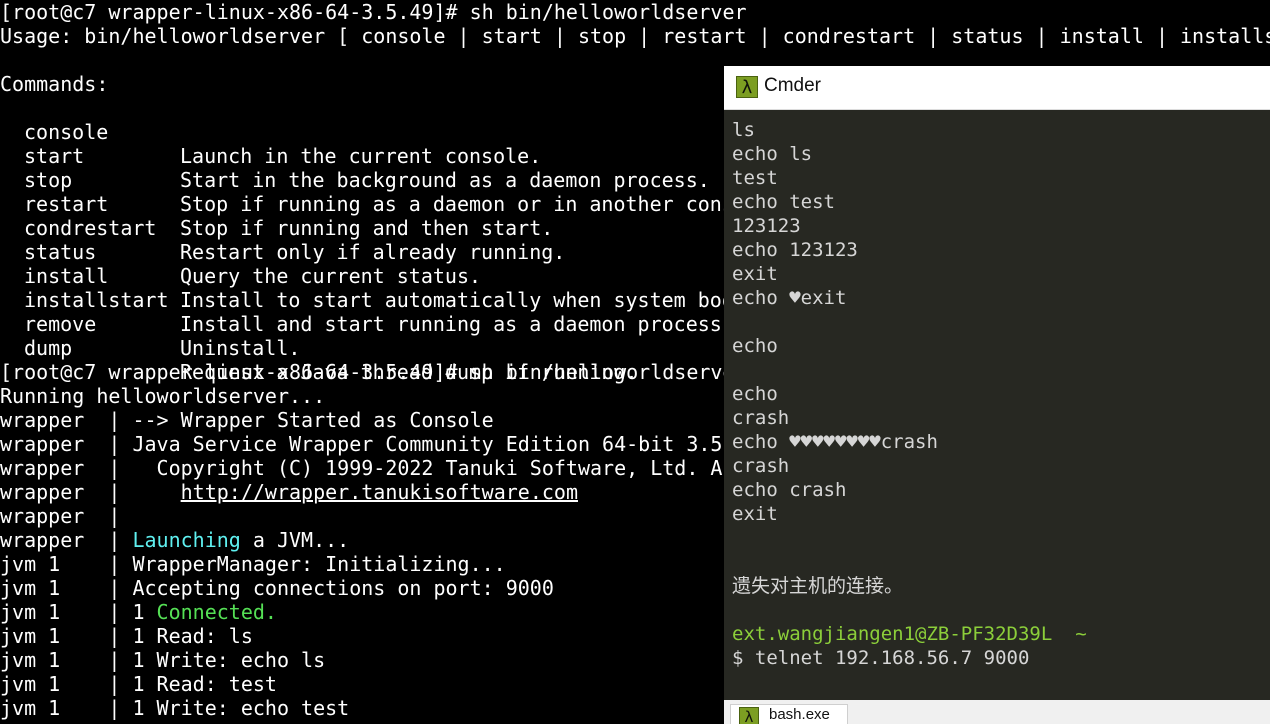 The height and width of the screenshot is (724, 1270). I want to click on output-line: wrapper | --> Wrapper Started as Console, so click(247, 420).